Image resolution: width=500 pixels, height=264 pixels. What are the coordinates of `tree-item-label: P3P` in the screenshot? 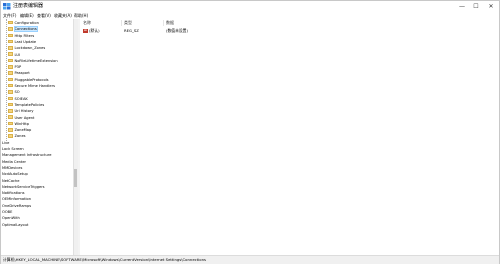 It's located at (18, 67).